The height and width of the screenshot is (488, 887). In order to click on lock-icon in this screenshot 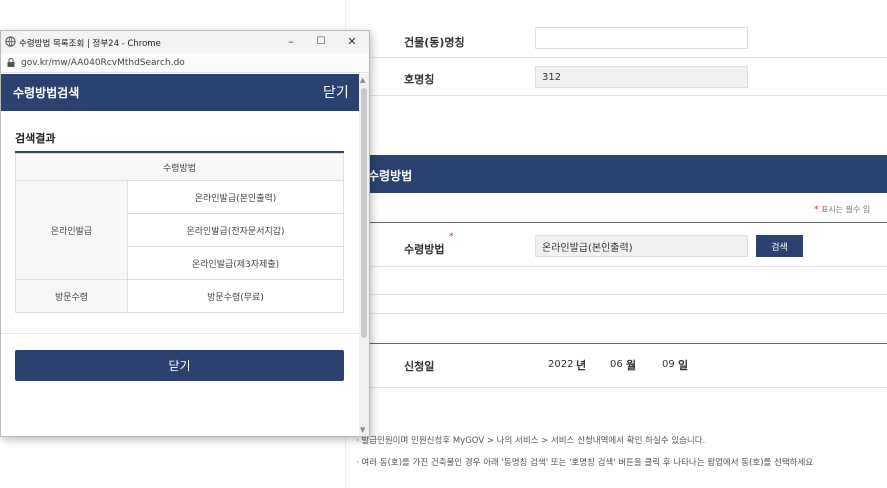, I will do `click(11, 62)`.